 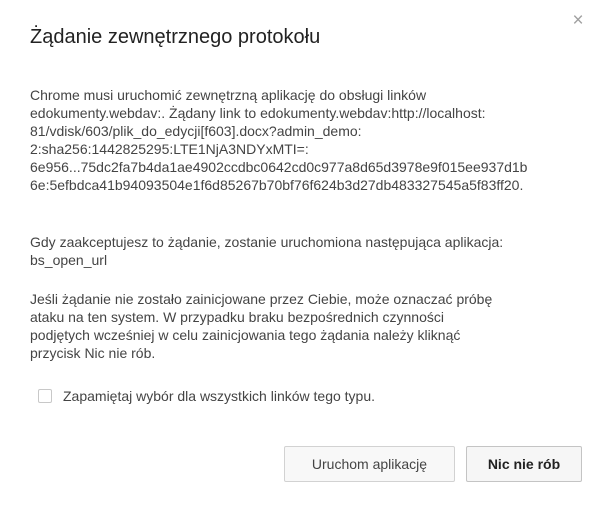 What do you see at coordinates (578, 20) in the screenshot?
I see `close-icon: ×` at bounding box center [578, 20].